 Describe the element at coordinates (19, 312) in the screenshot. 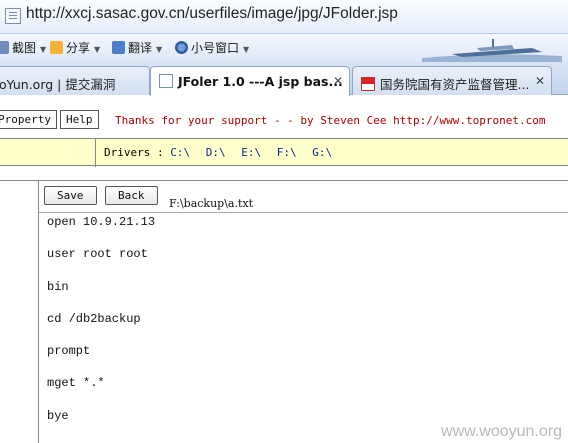

I see `left-pane` at that location.